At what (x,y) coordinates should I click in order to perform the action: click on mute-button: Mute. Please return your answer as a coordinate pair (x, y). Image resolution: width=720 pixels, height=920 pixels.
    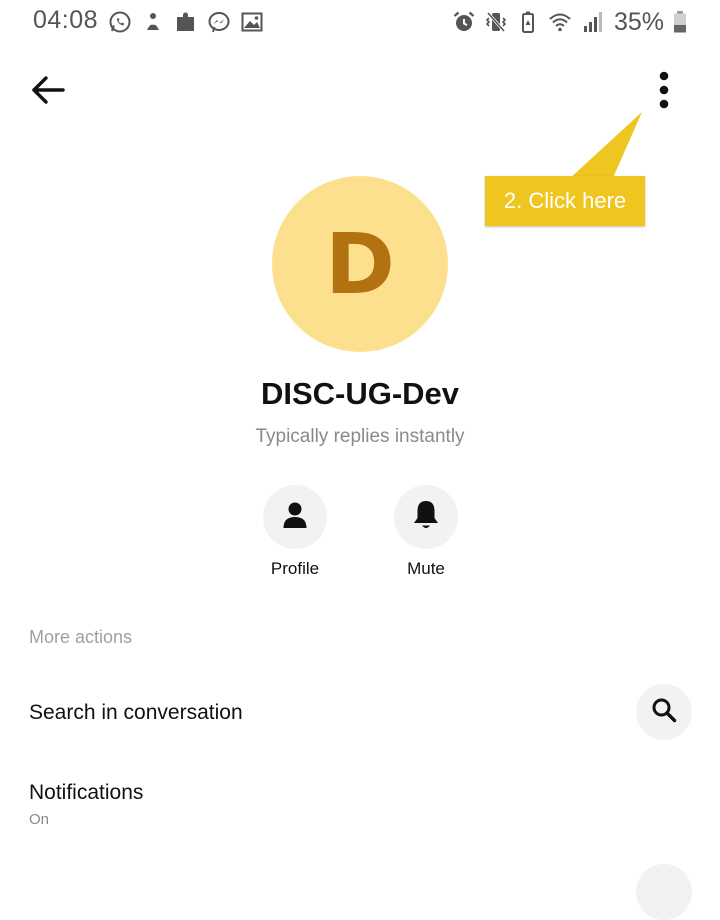
    Looking at the image, I should click on (426, 532).